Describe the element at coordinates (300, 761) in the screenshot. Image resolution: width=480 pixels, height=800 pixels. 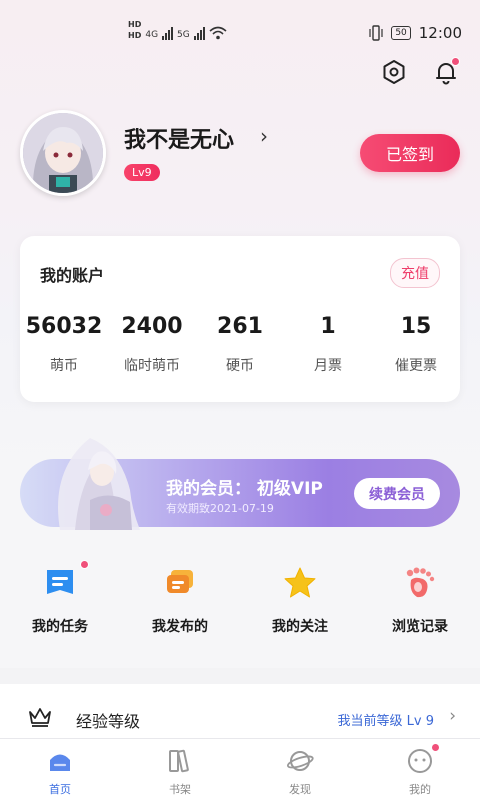
I see `planet-icon` at that location.